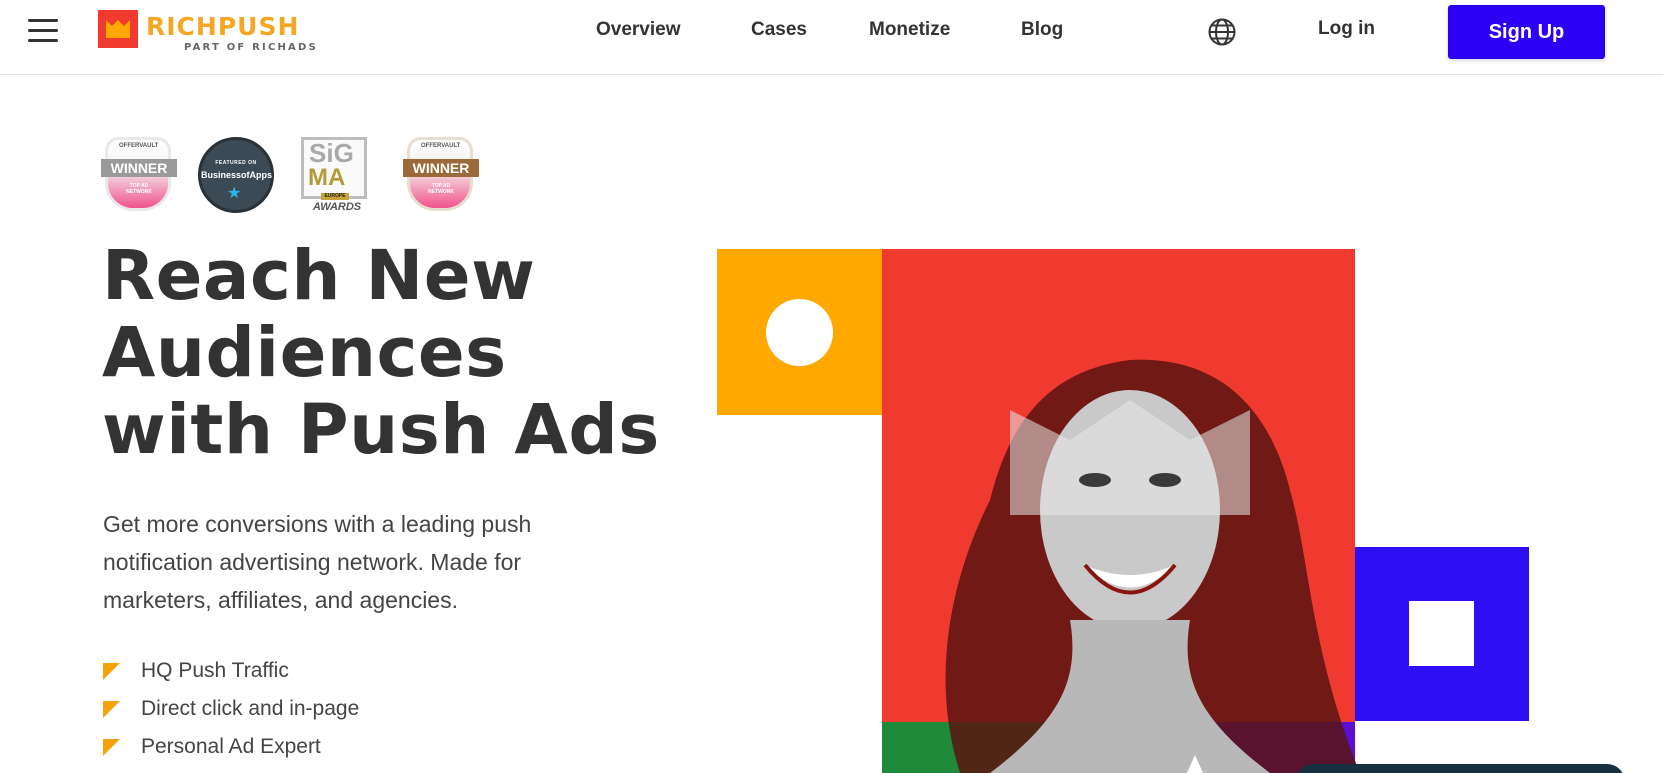 This screenshot has height=773, width=1663. I want to click on crown-icon, so click(118, 29).